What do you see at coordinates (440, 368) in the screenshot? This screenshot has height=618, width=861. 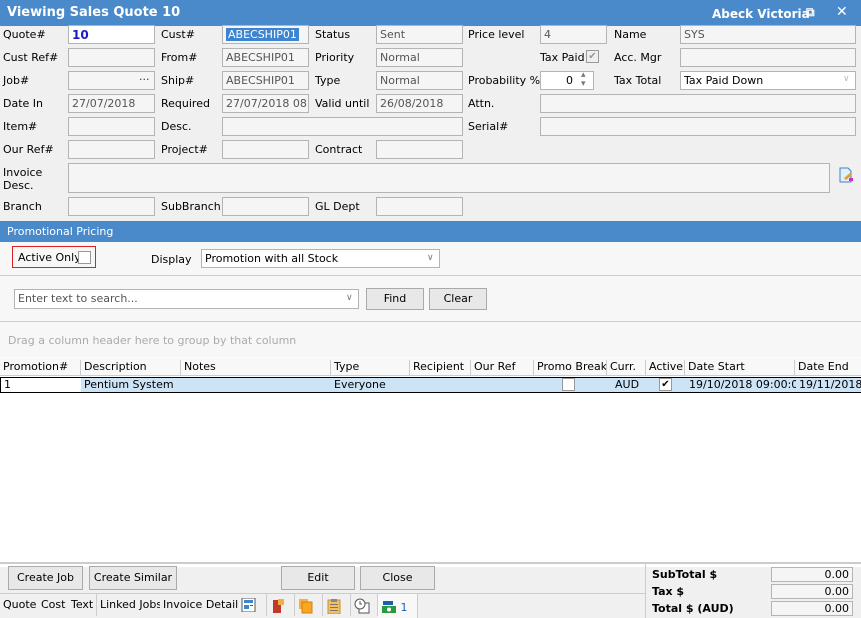 I see `column-header-recipient: Recipient` at bounding box center [440, 368].